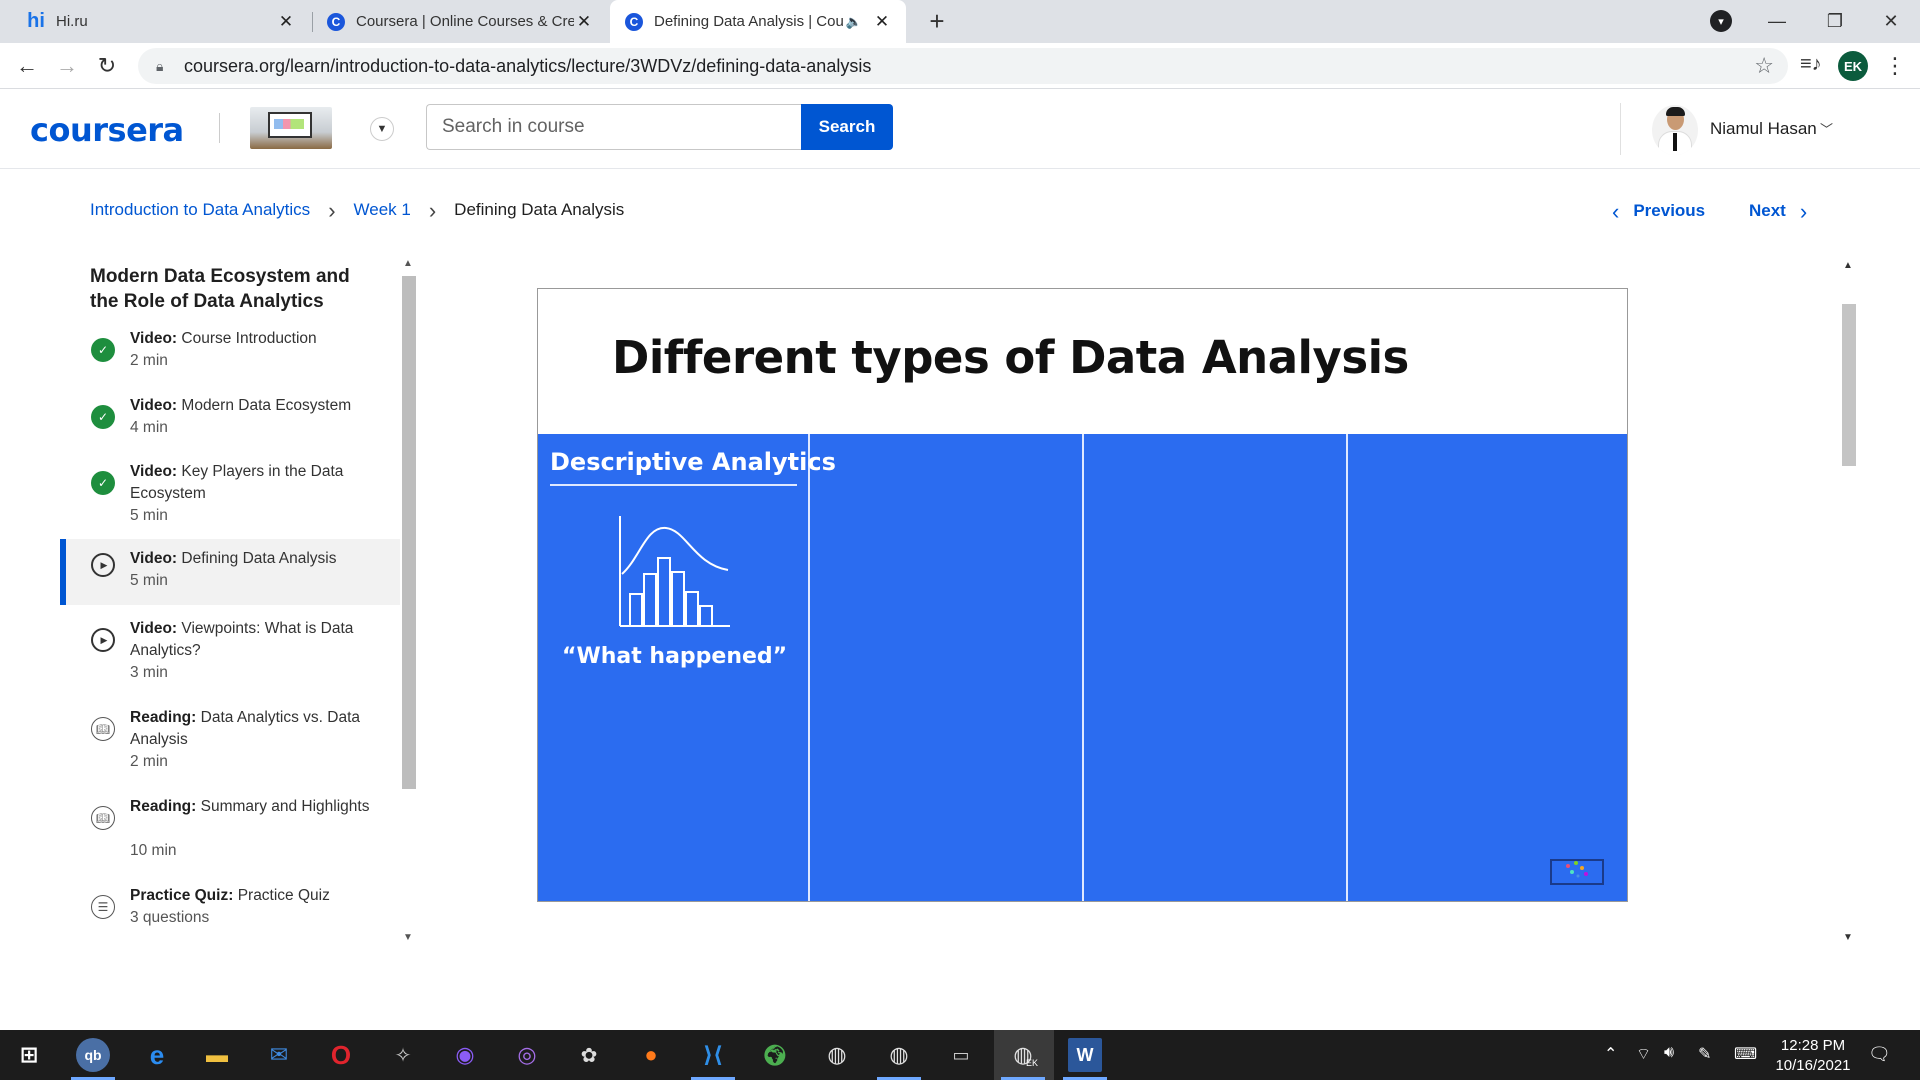  I want to click on item-duration: 4 min, so click(149, 427).